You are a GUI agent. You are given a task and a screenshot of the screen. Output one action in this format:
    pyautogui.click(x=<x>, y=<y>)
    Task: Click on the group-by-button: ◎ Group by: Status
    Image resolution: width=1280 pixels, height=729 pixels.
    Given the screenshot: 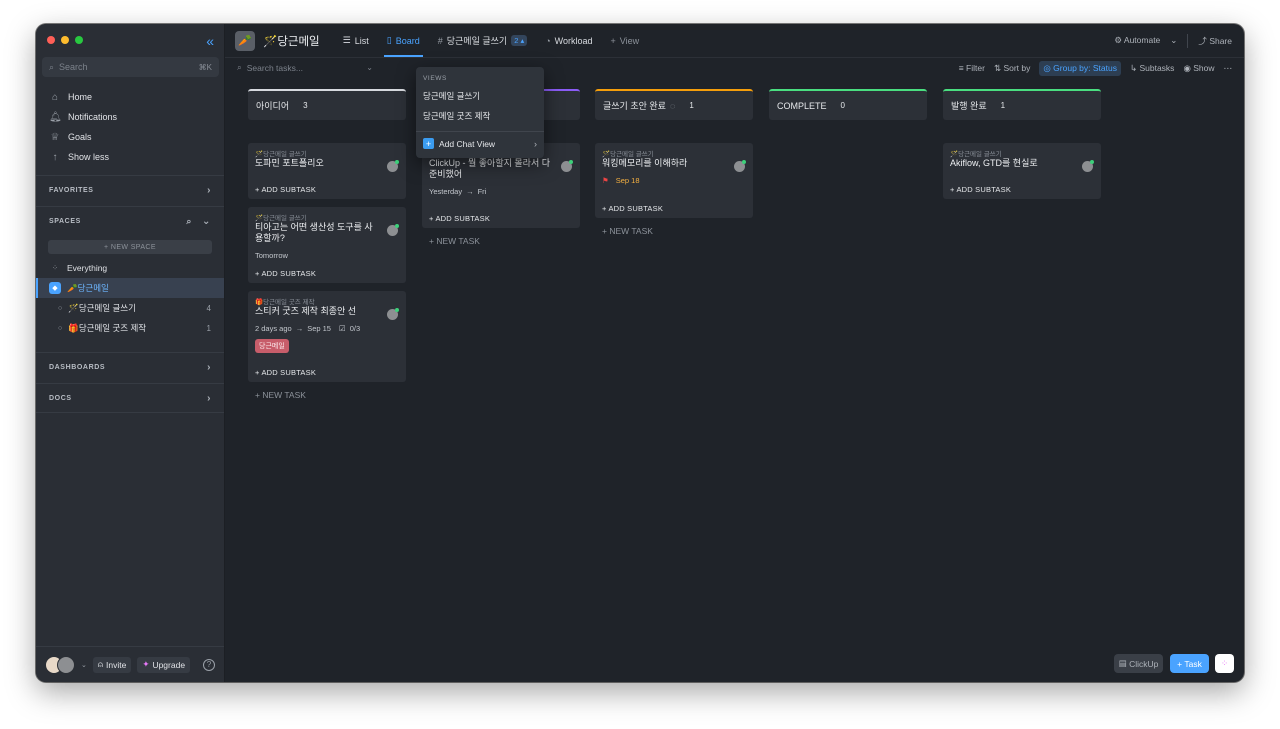 What is the action you would take?
    pyautogui.click(x=1080, y=68)
    